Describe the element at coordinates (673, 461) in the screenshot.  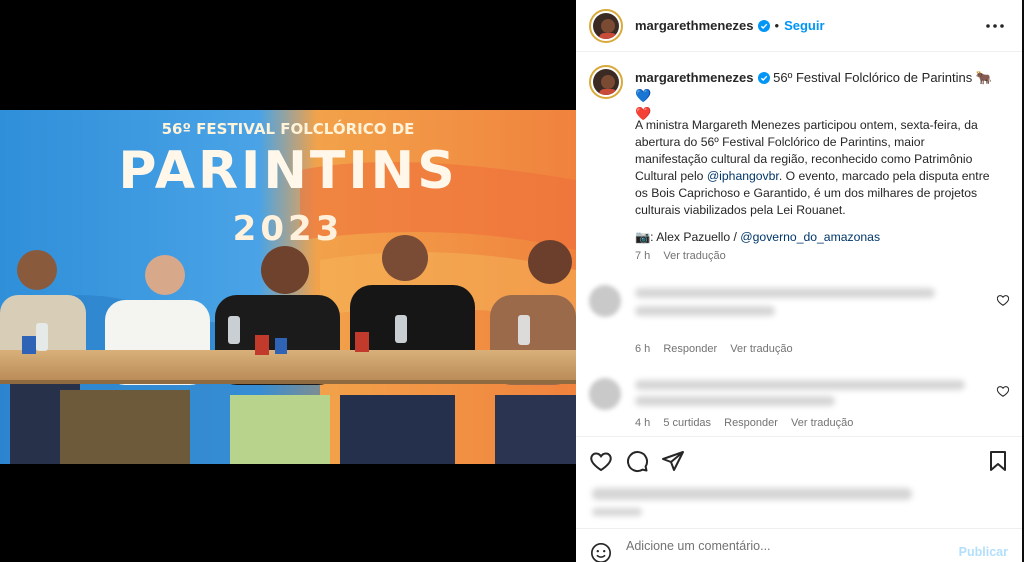
I see `share-icon` at that location.